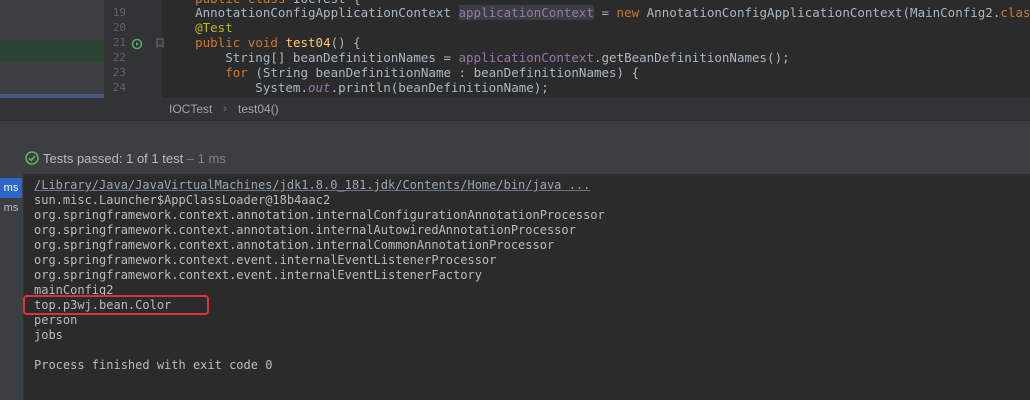 The width and height of the screenshot is (1030, 400). Describe the element at coordinates (153, 365) in the screenshot. I see `process-exit-line: Process finished with exit code 0` at that location.